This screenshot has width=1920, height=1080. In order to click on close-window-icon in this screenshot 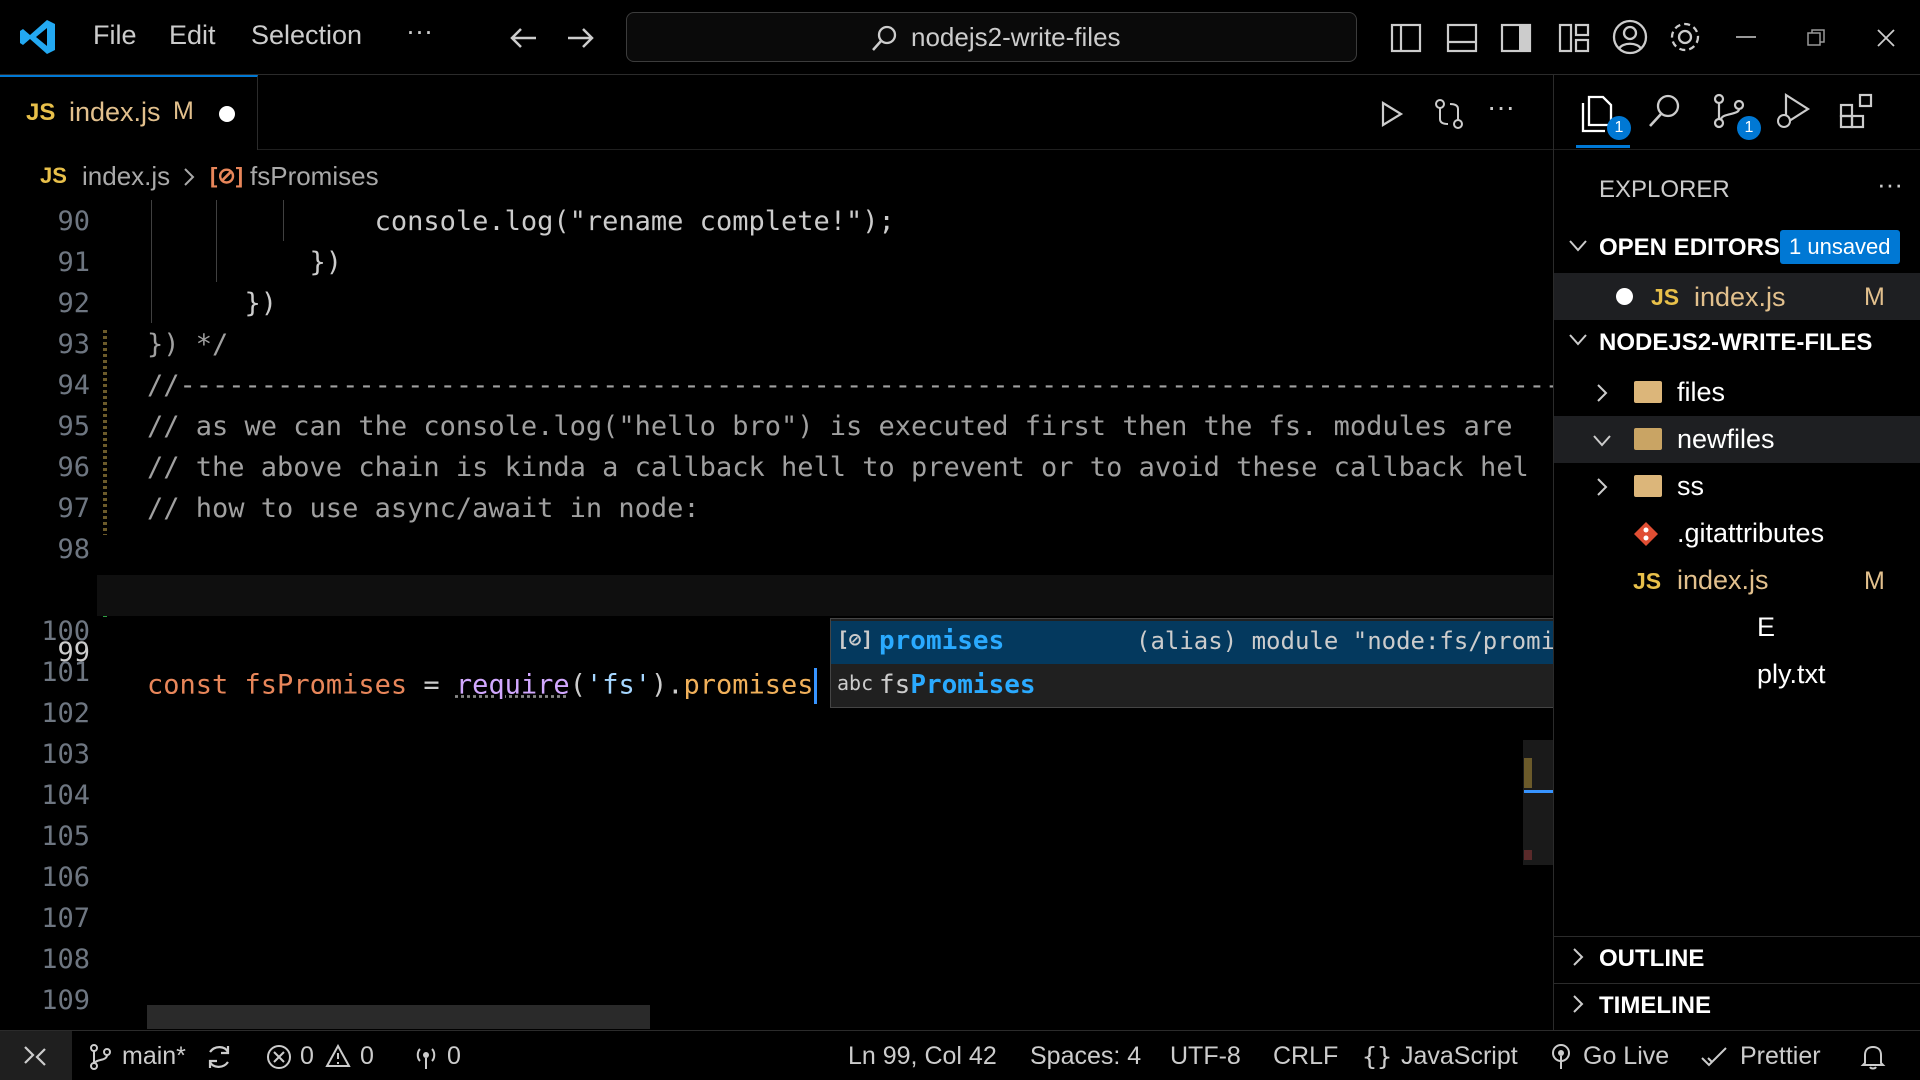, I will do `click(1886, 38)`.